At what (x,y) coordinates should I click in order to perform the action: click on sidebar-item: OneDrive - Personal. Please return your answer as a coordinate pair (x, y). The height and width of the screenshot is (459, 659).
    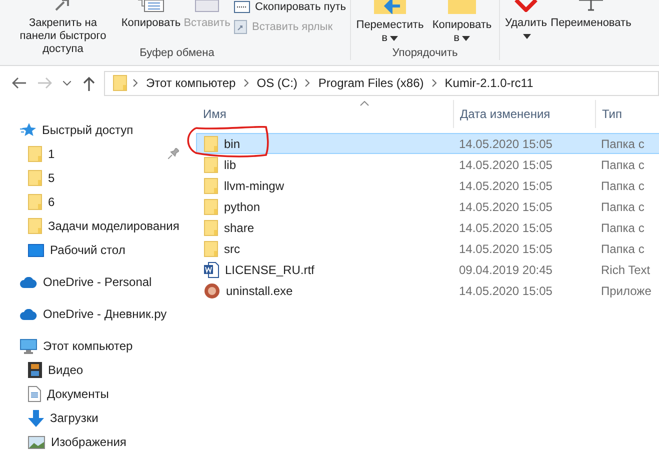
    Looking at the image, I should click on (95, 282).